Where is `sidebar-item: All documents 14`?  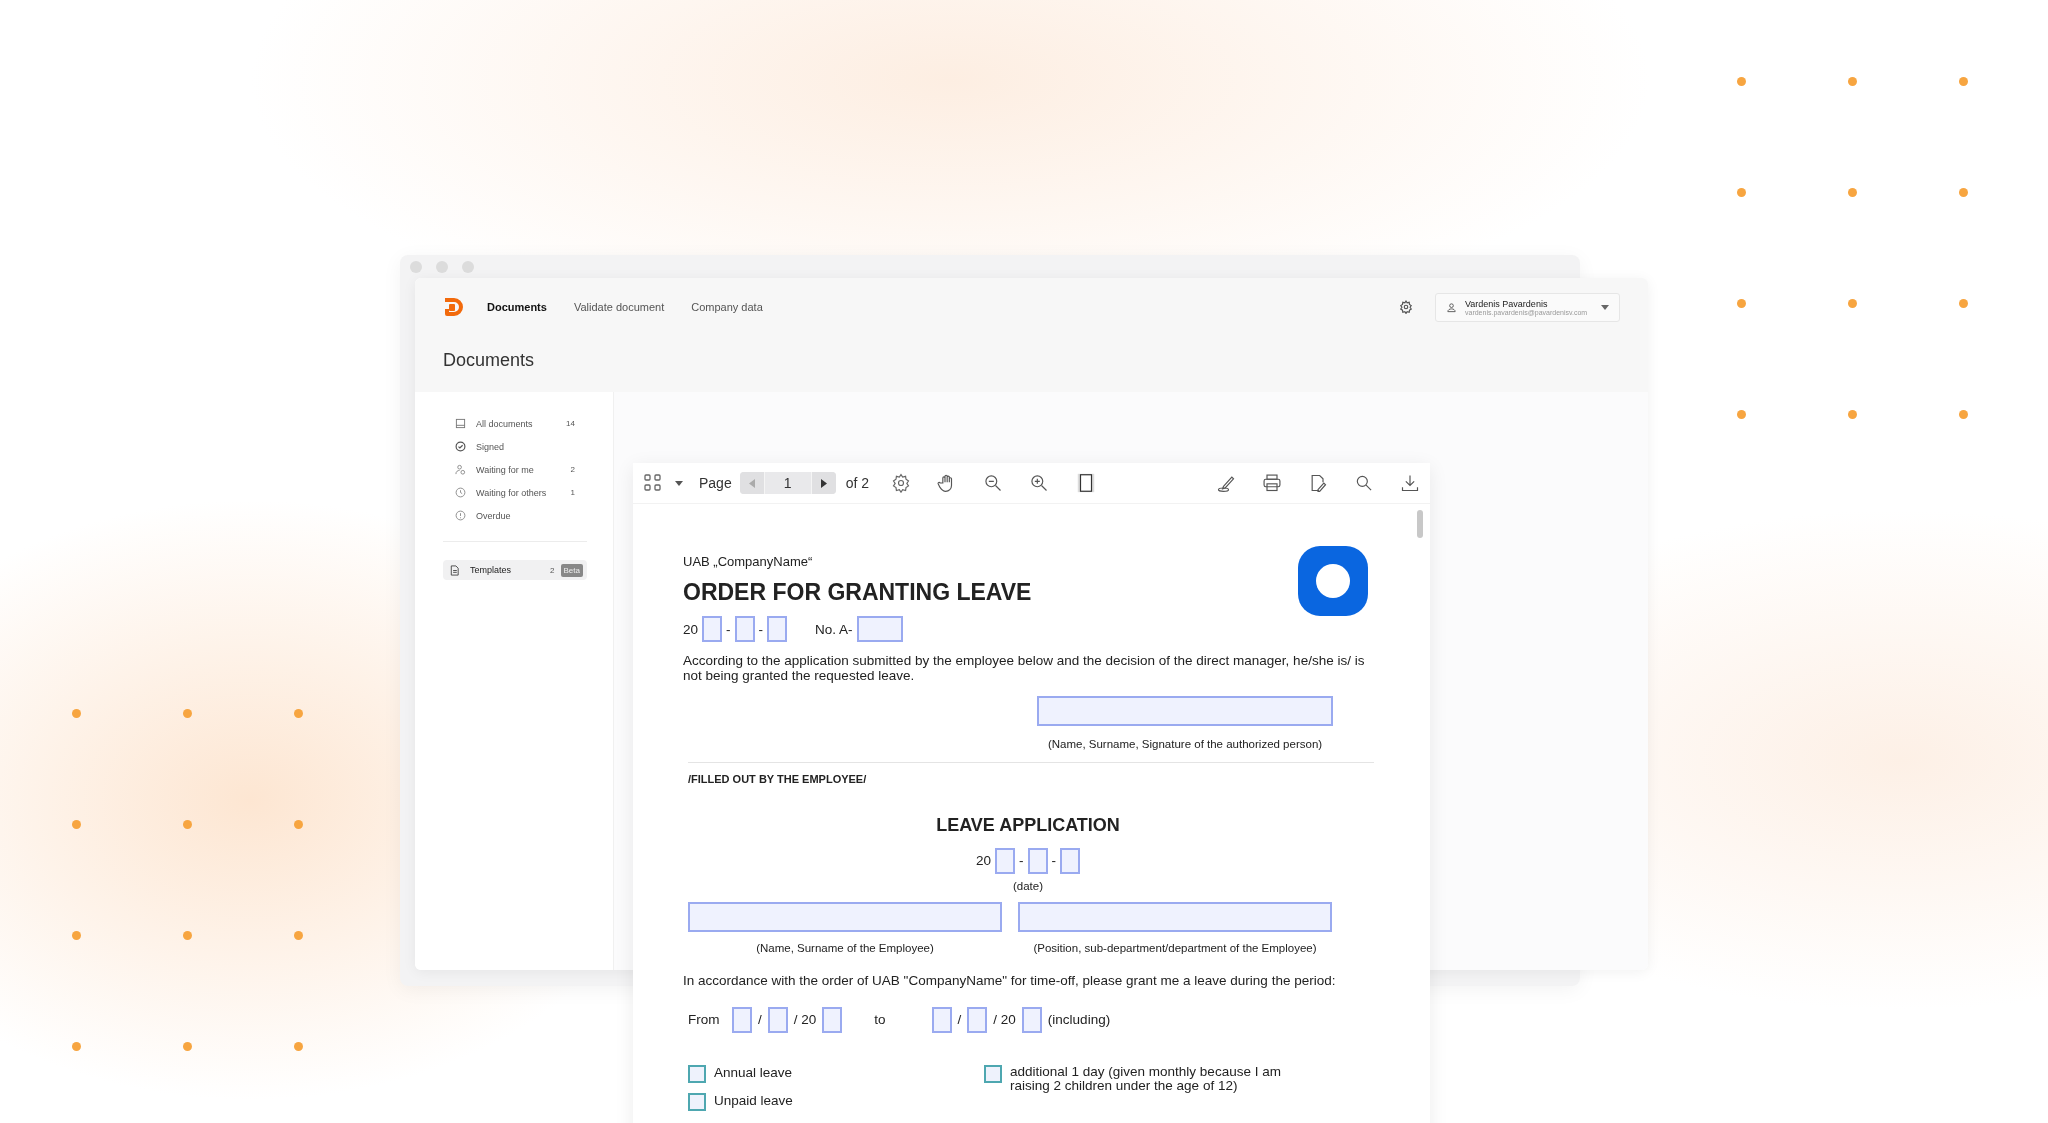 sidebar-item: All documents 14 is located at coordinates (515, 423).